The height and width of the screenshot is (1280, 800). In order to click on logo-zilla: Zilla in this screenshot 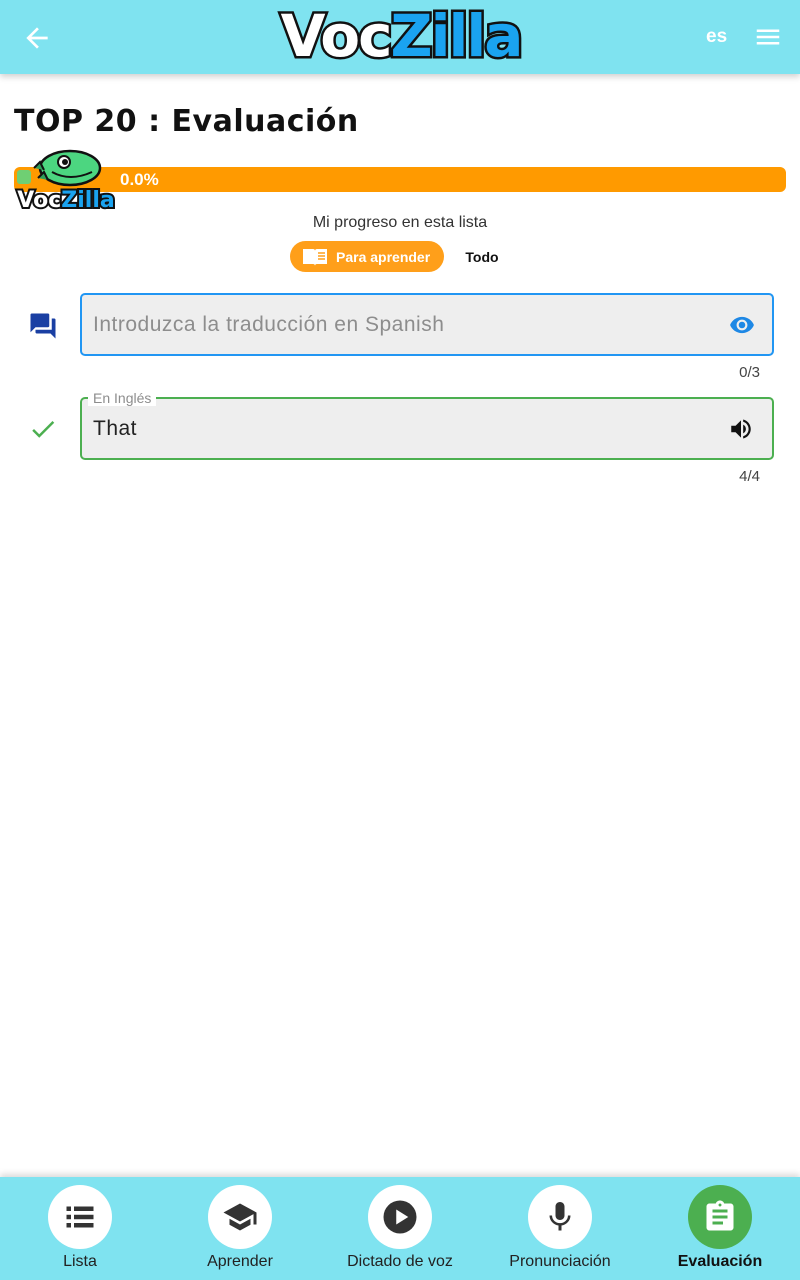, I will do `click(457, 36)`.